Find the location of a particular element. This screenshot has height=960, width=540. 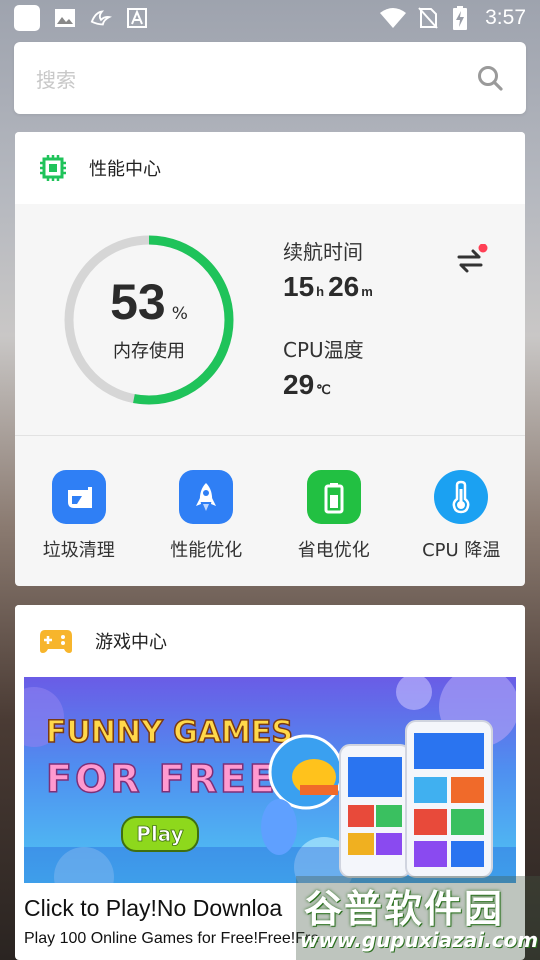

status-bar: 3:57 is located at coordinates (270, 18).